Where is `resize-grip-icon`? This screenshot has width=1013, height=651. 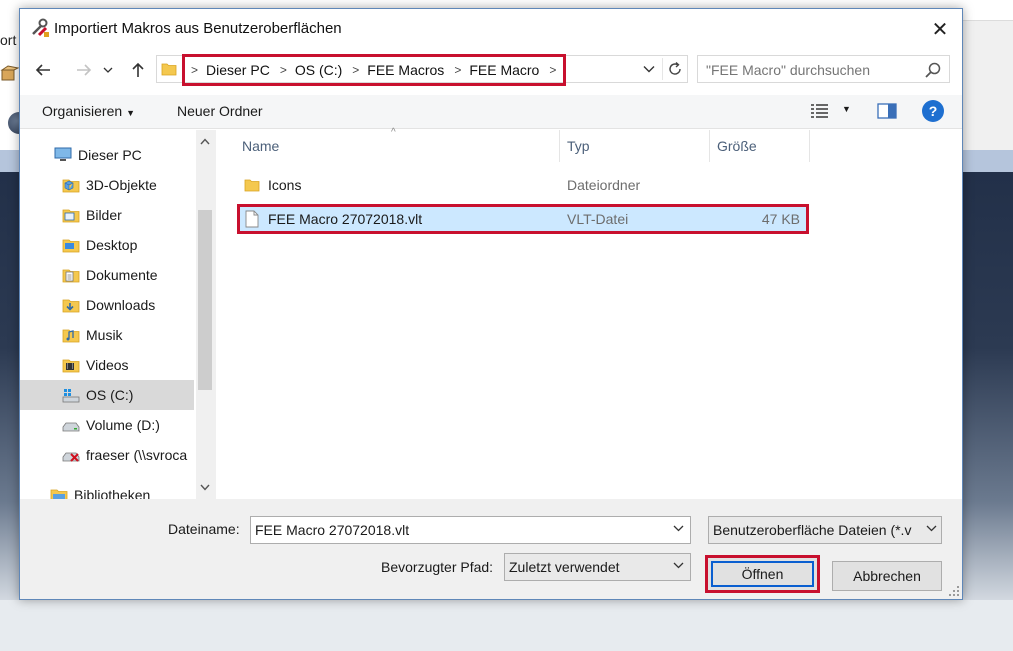 resize-grip-icon is located at coordinates (954, 591).